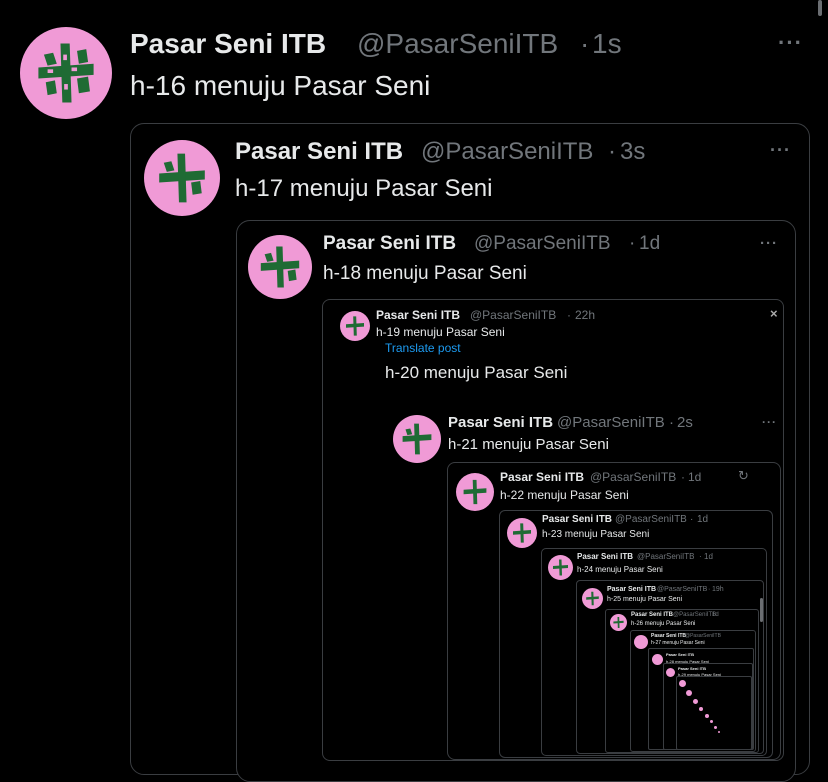 The image size is (828, 782). Describe the element at coordinates (564, 495) in the screenshot. I see `tweet-text: h-22 menuju Pasar Seni` at that location.